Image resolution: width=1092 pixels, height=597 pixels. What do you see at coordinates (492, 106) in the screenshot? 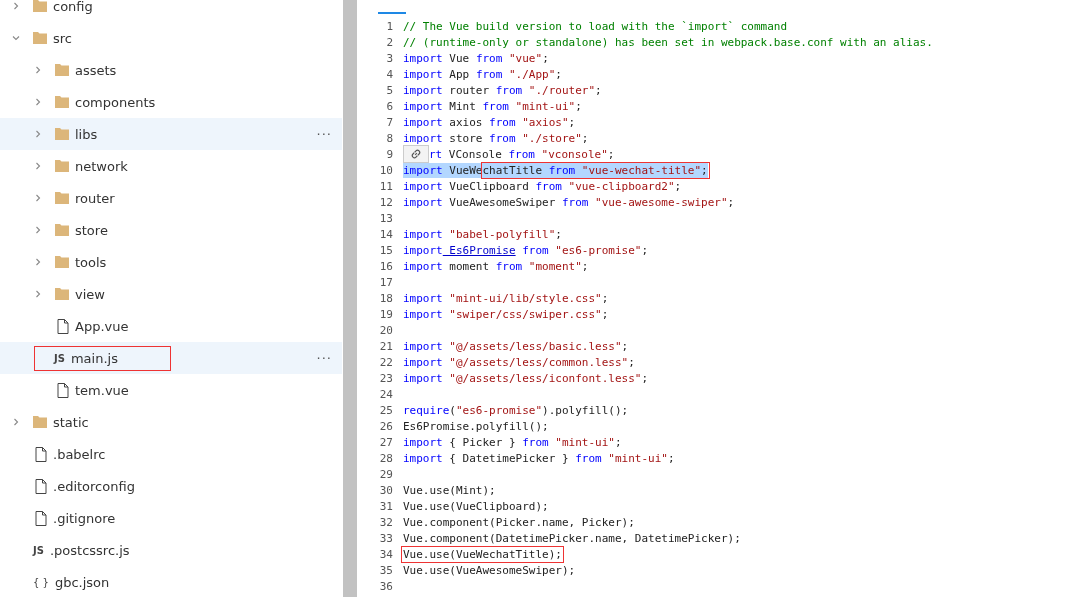
I see `code-line: import Mint from "mint-ui";` at bounding box center [492, 106].